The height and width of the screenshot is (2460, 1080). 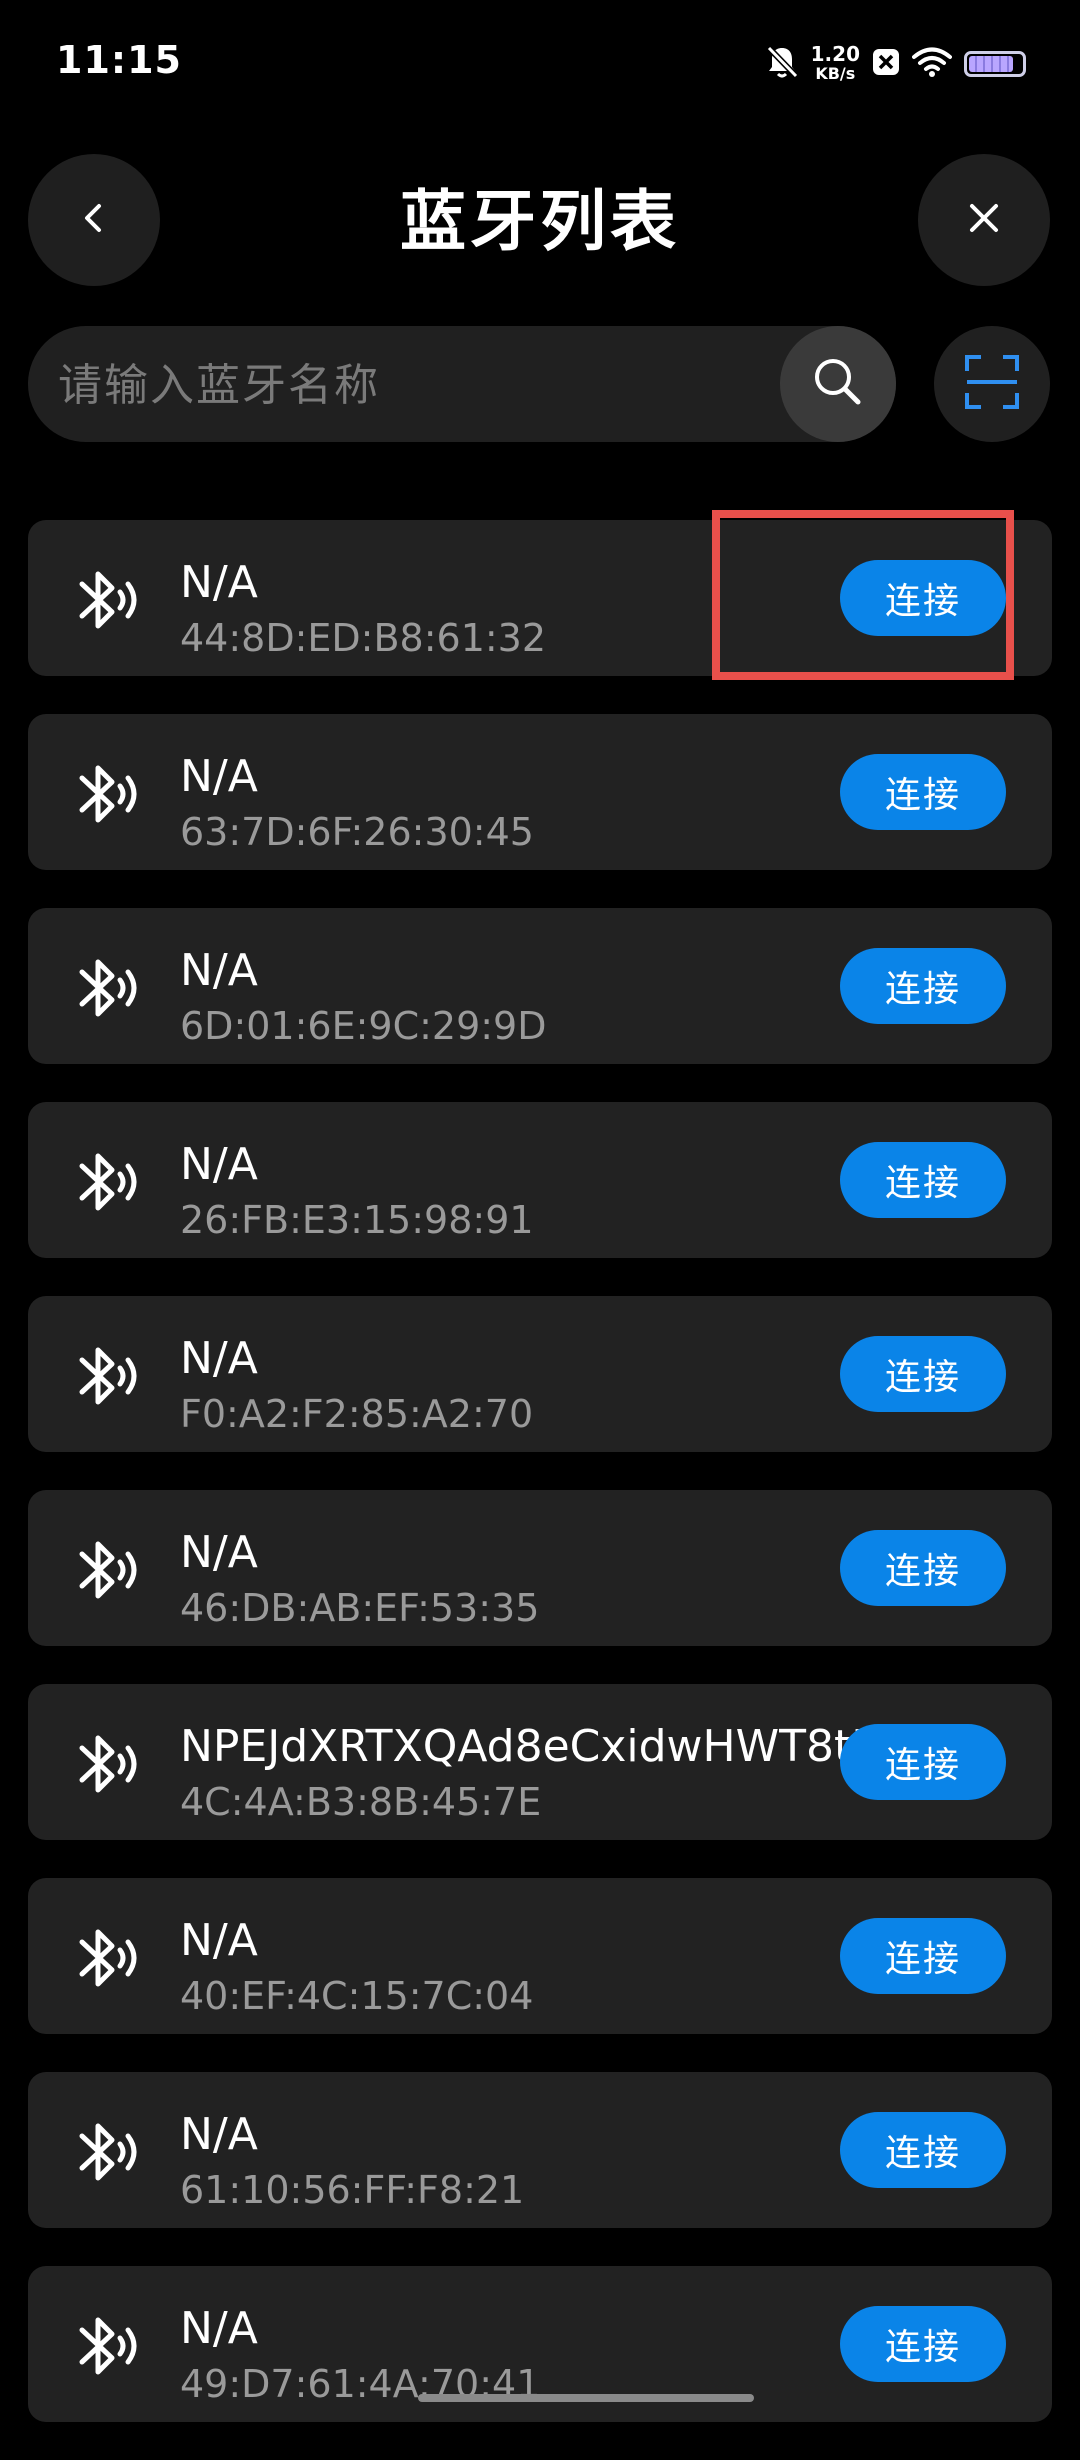 What do you see at coordinates (119, 60) in the screenshot?
I see `status-time: 11:15` at bounding box center [119, 60].